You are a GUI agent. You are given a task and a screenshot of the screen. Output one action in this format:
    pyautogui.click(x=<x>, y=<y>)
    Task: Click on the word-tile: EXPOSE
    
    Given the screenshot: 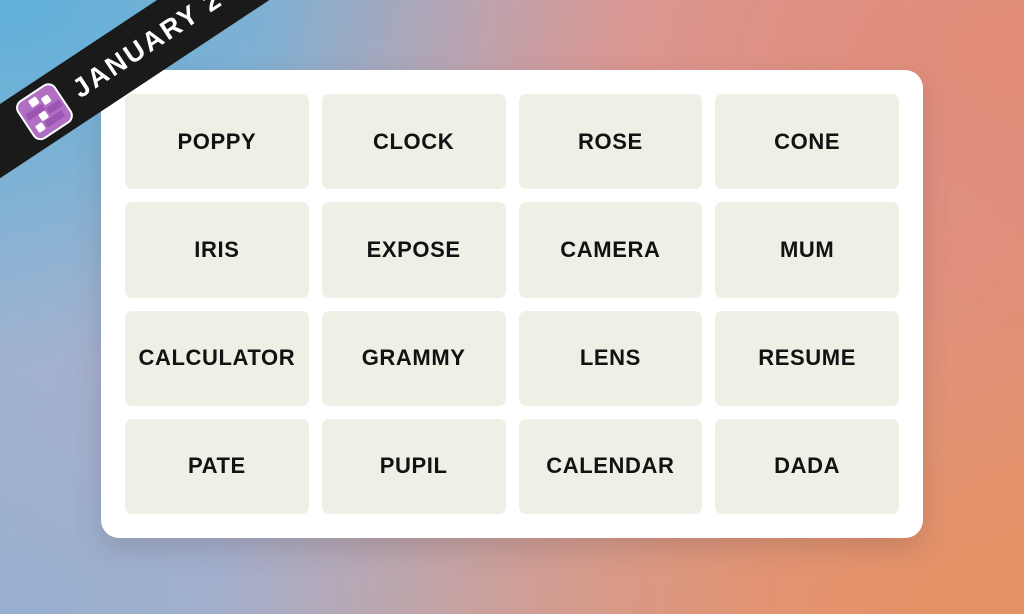 What is the action you would take?
    pyautogui.click(x=413, y=250)
    